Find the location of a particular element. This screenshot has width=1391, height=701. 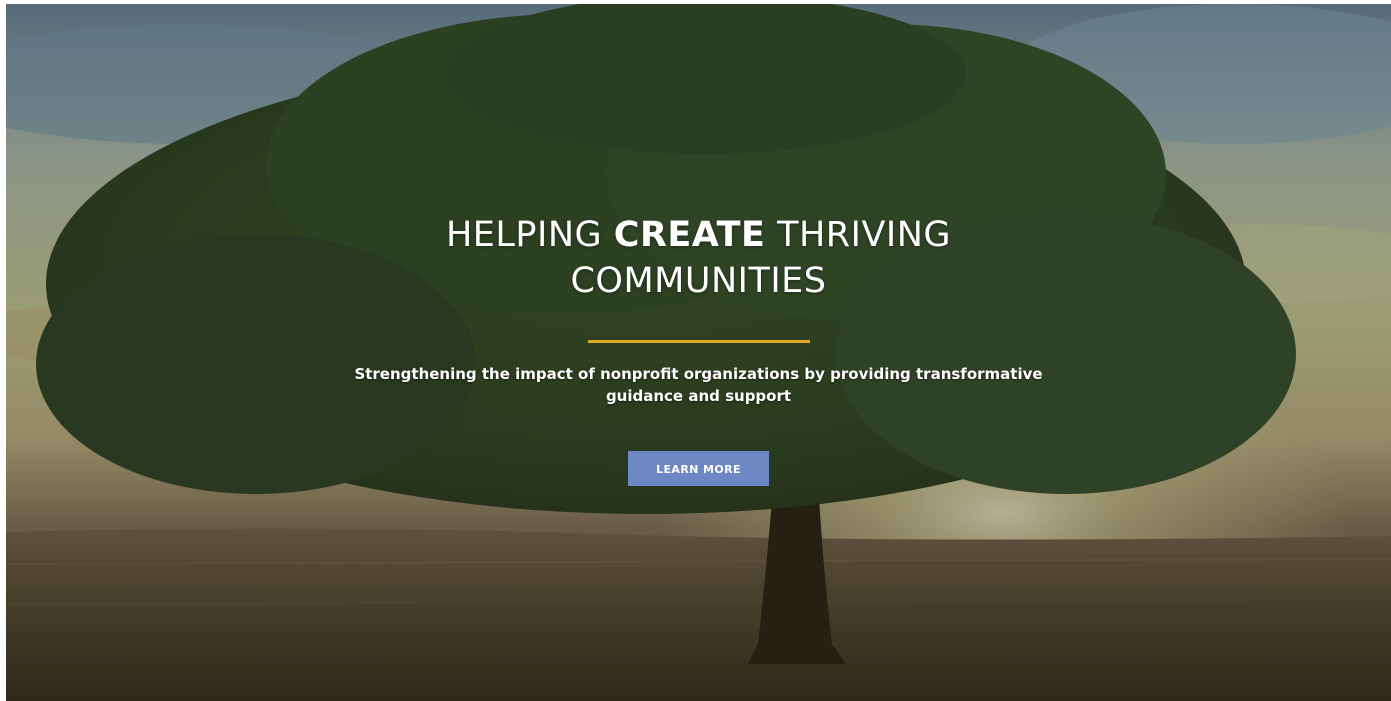

accent-divider is located at coordinates (698, 341).